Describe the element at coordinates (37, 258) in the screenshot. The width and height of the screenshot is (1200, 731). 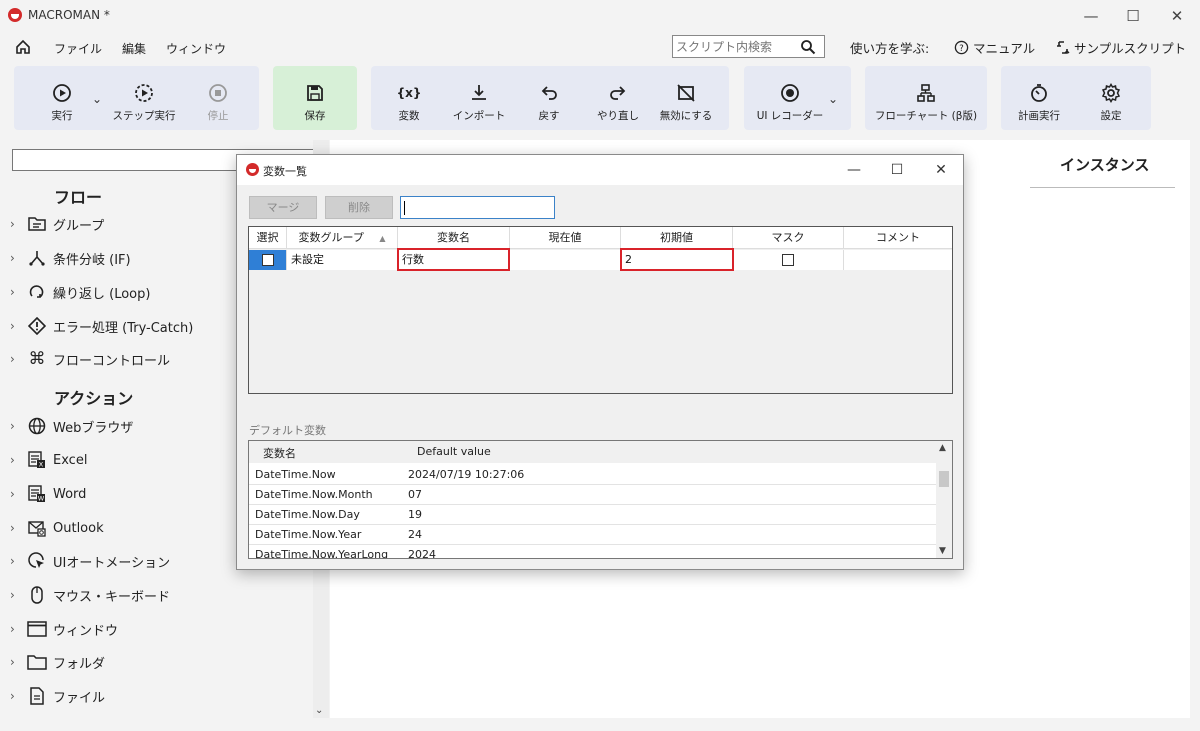
I see `branch-icon` at that location.